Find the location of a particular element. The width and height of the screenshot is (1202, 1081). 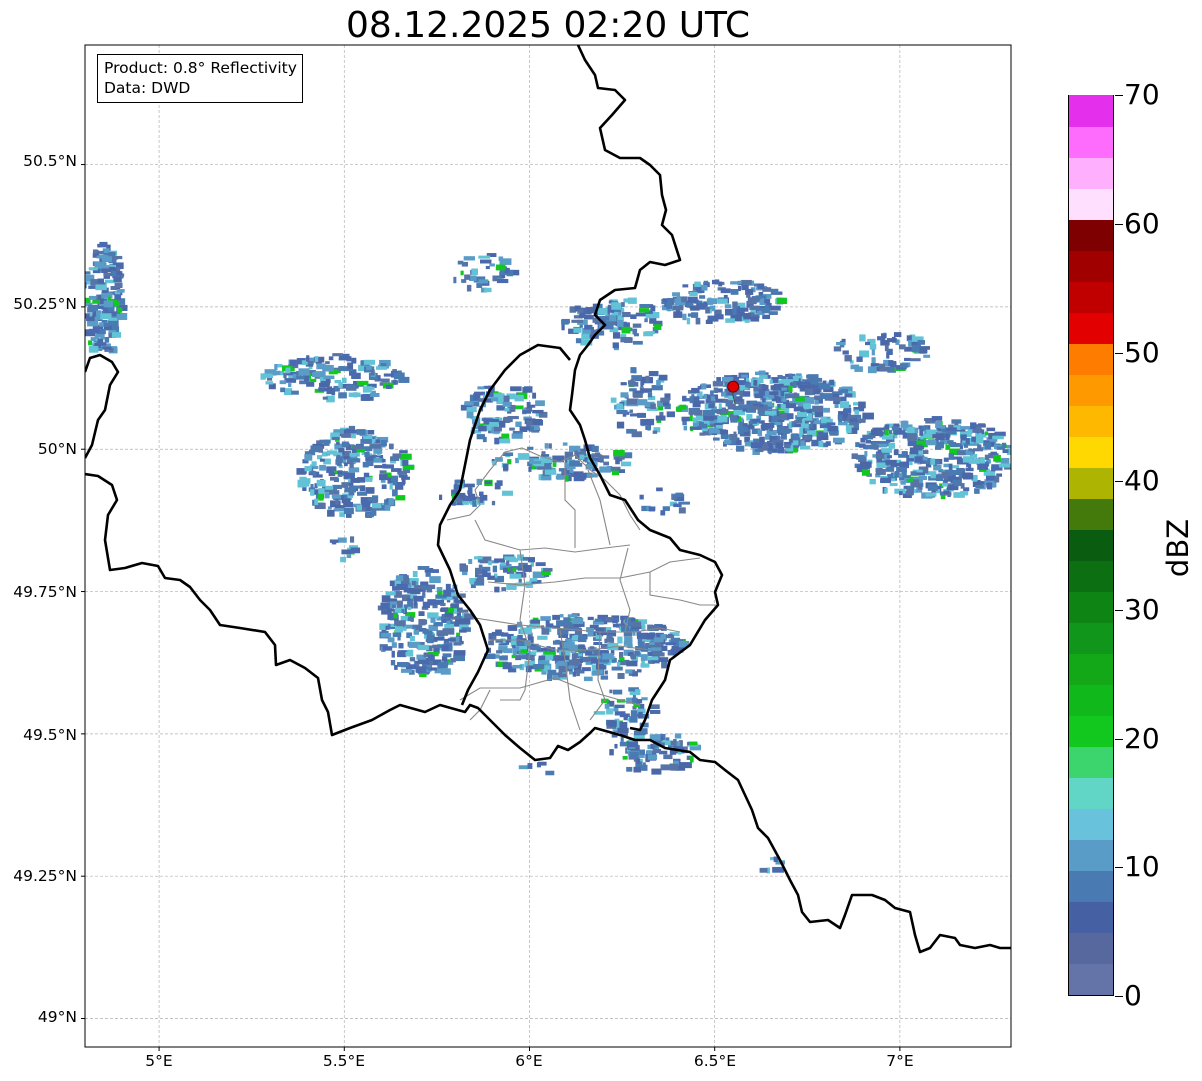

colorbar-label-10: 10 is located at coordinates (1142, 866).